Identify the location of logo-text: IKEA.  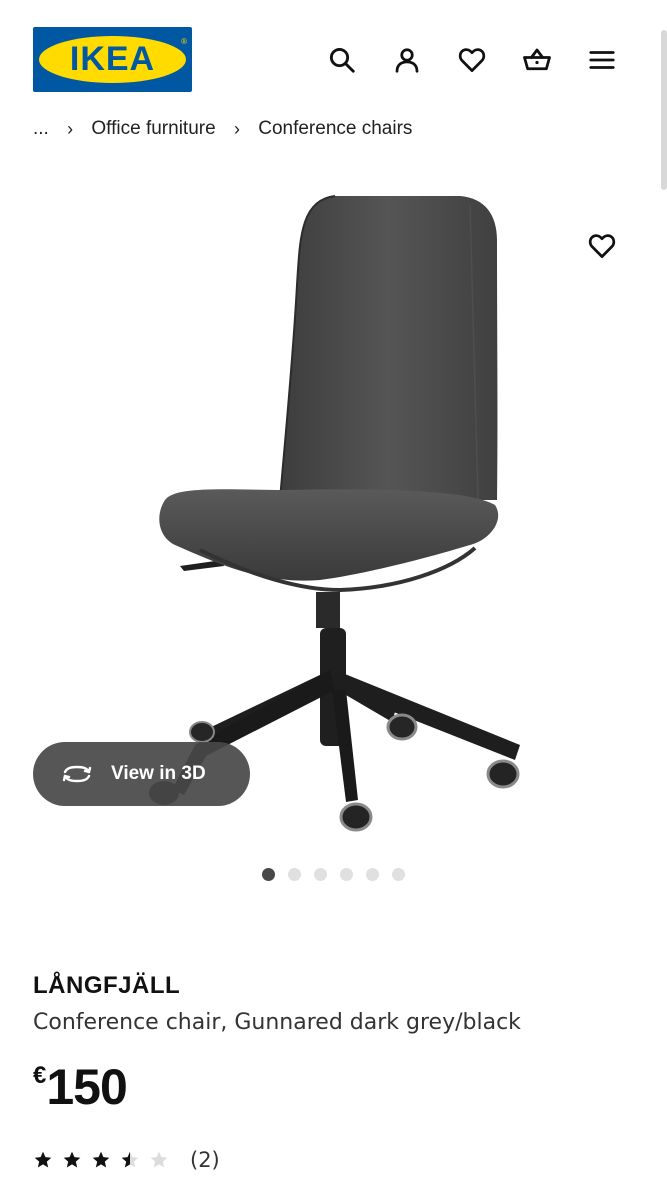
(112, 59).